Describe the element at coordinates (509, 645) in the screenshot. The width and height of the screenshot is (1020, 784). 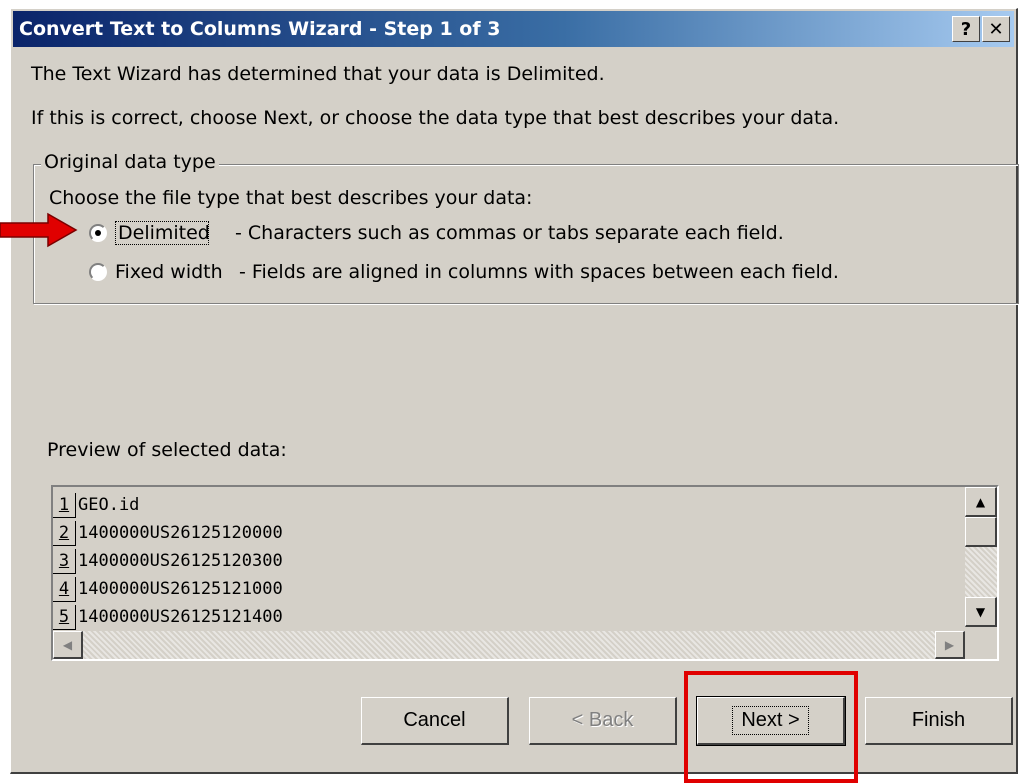
I see `horizontal-scrollbar: ◀ ▶` at that location.